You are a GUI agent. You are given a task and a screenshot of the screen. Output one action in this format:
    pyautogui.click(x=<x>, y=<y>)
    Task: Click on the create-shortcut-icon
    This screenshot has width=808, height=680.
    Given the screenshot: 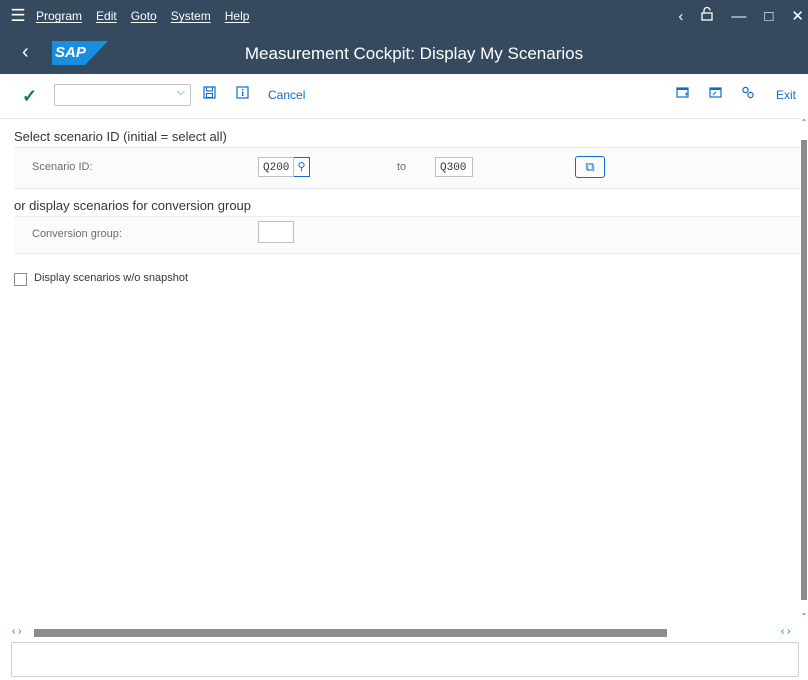 What is the action you would take?
    pyautogui.click(x=715, y=94)
    